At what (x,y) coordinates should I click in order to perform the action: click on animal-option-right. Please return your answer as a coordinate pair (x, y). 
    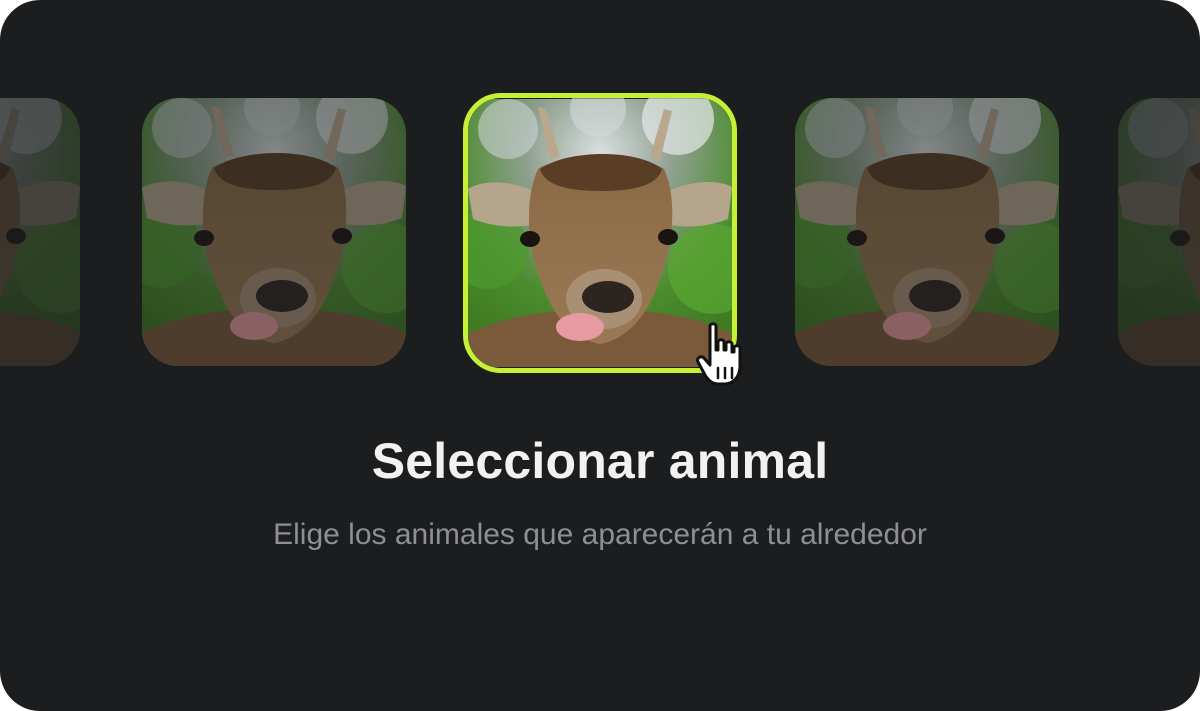
    Looking at the image, I should click on (927, 232).